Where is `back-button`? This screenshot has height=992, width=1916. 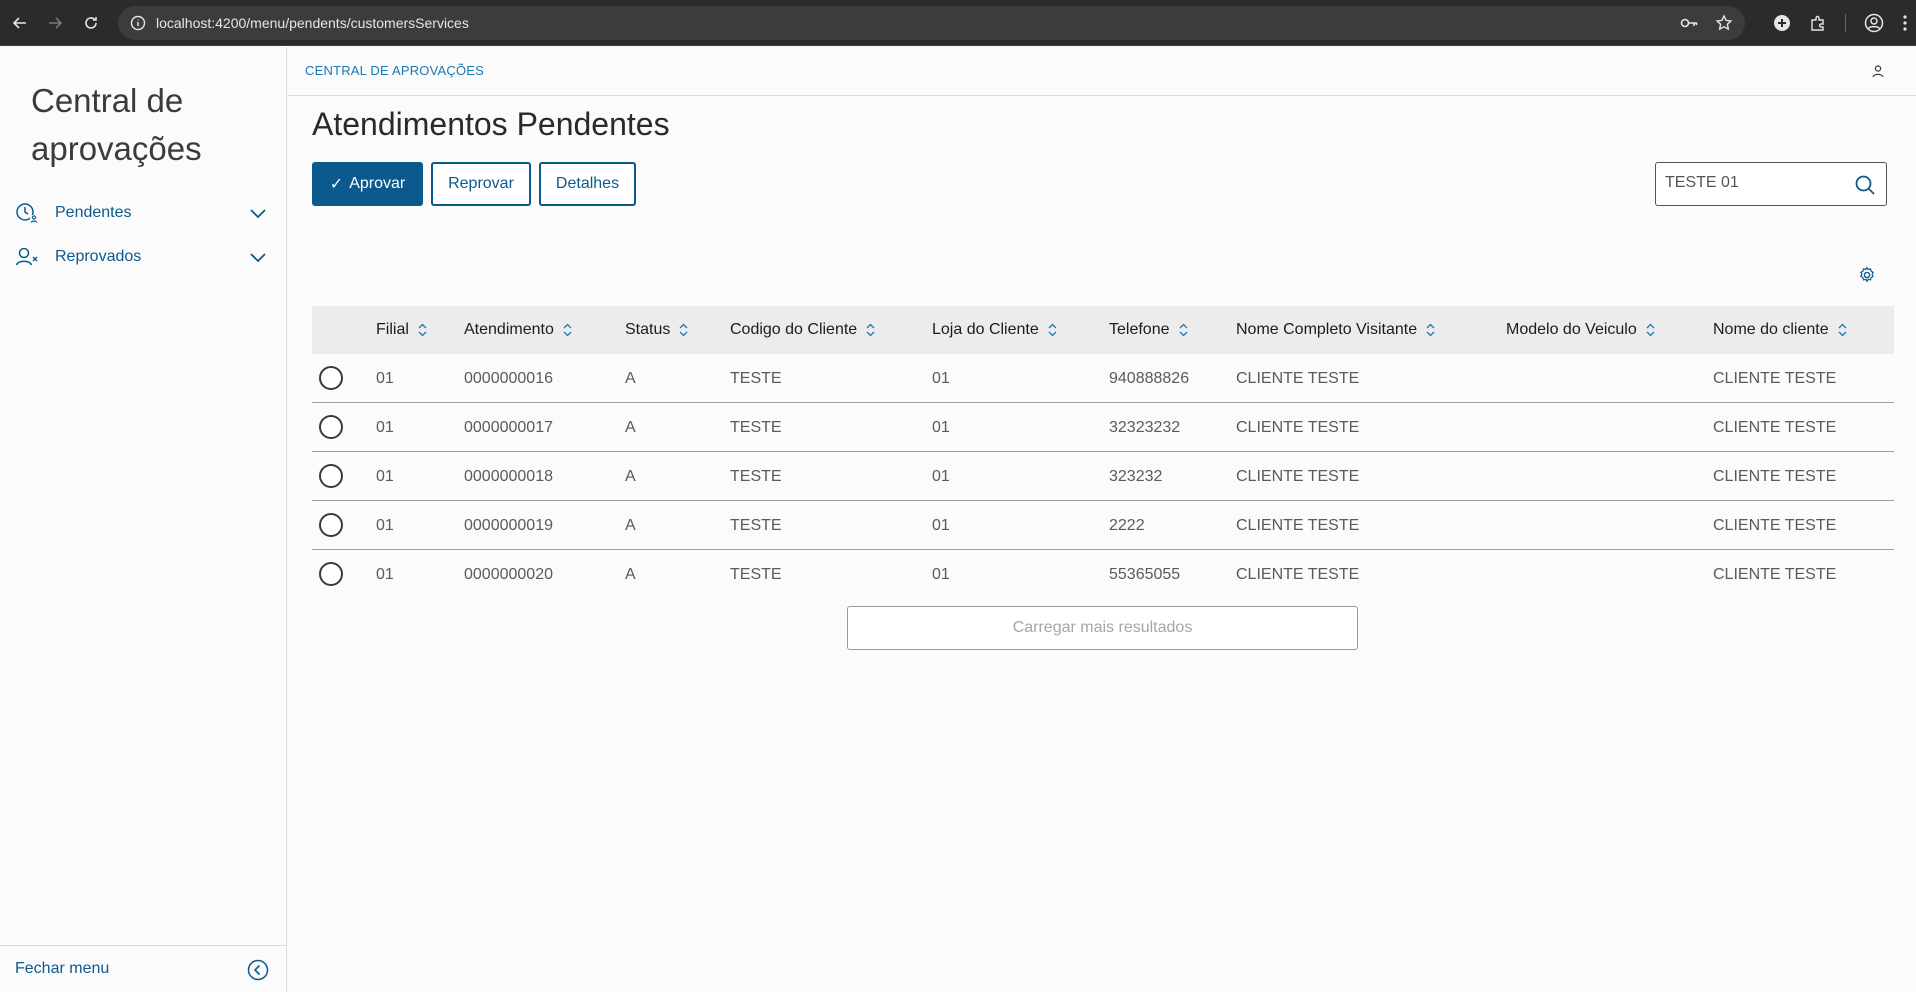 back-button is located at coordinates (20, 23).